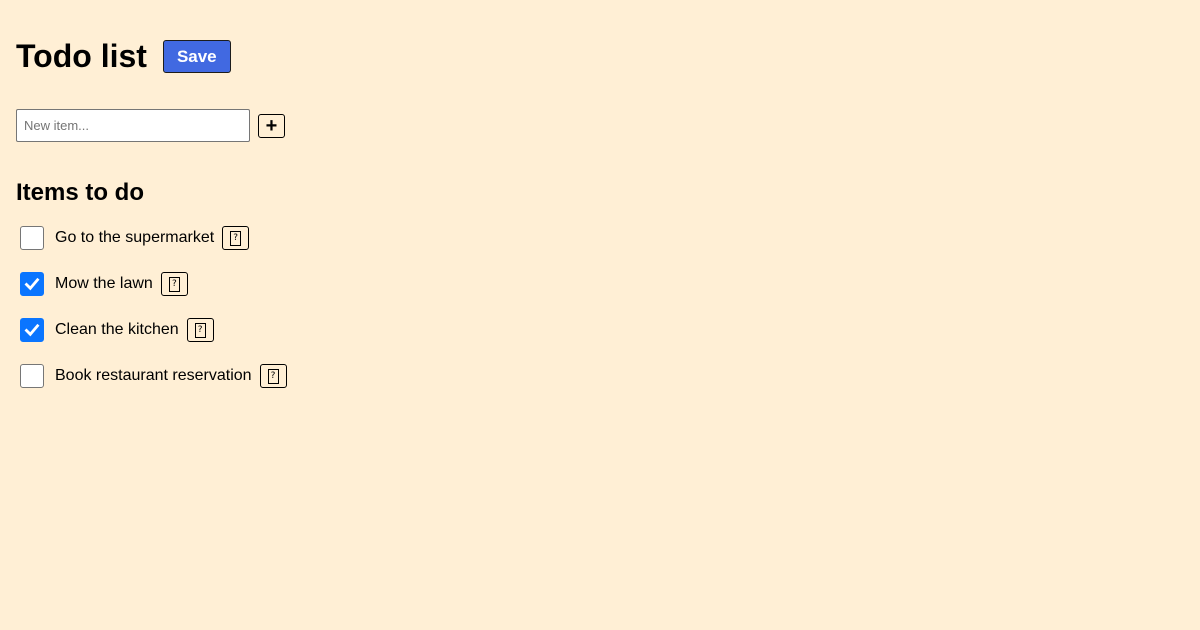  What do you see at coordinates (135, 237) in the screenshot?
I see `todo-label: Go to the supermarket` at bounding box center [135, 237].